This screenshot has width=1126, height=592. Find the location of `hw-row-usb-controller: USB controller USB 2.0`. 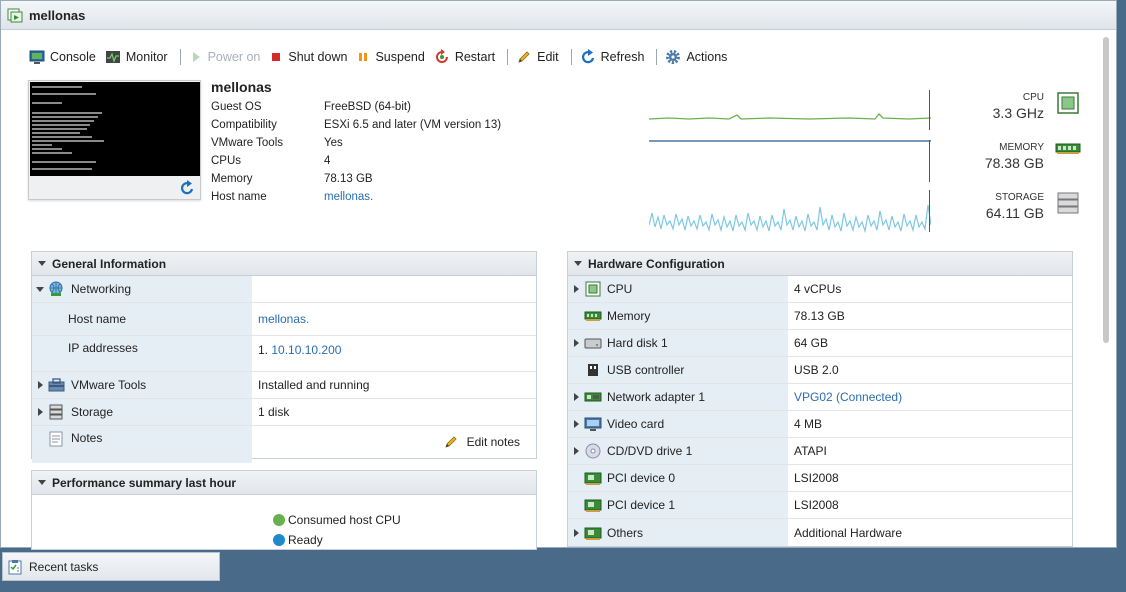

hw-row-usb-controller: USB controller USB 2.0 is located at coordinates (820, 370).